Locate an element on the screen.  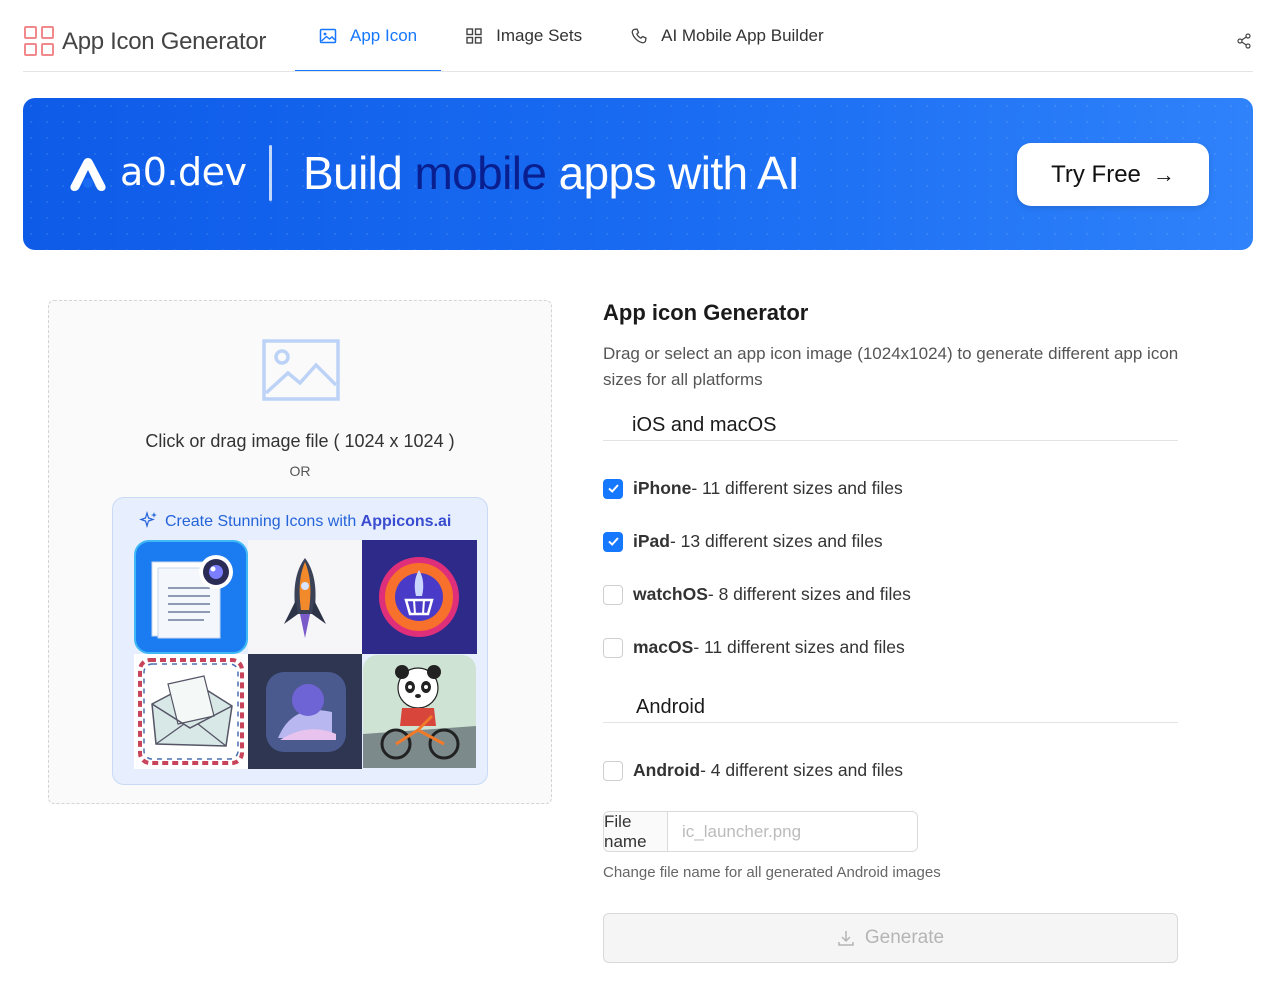
option-macos: macOS - 11 different sizes and files is located at coordinates (754, 647).